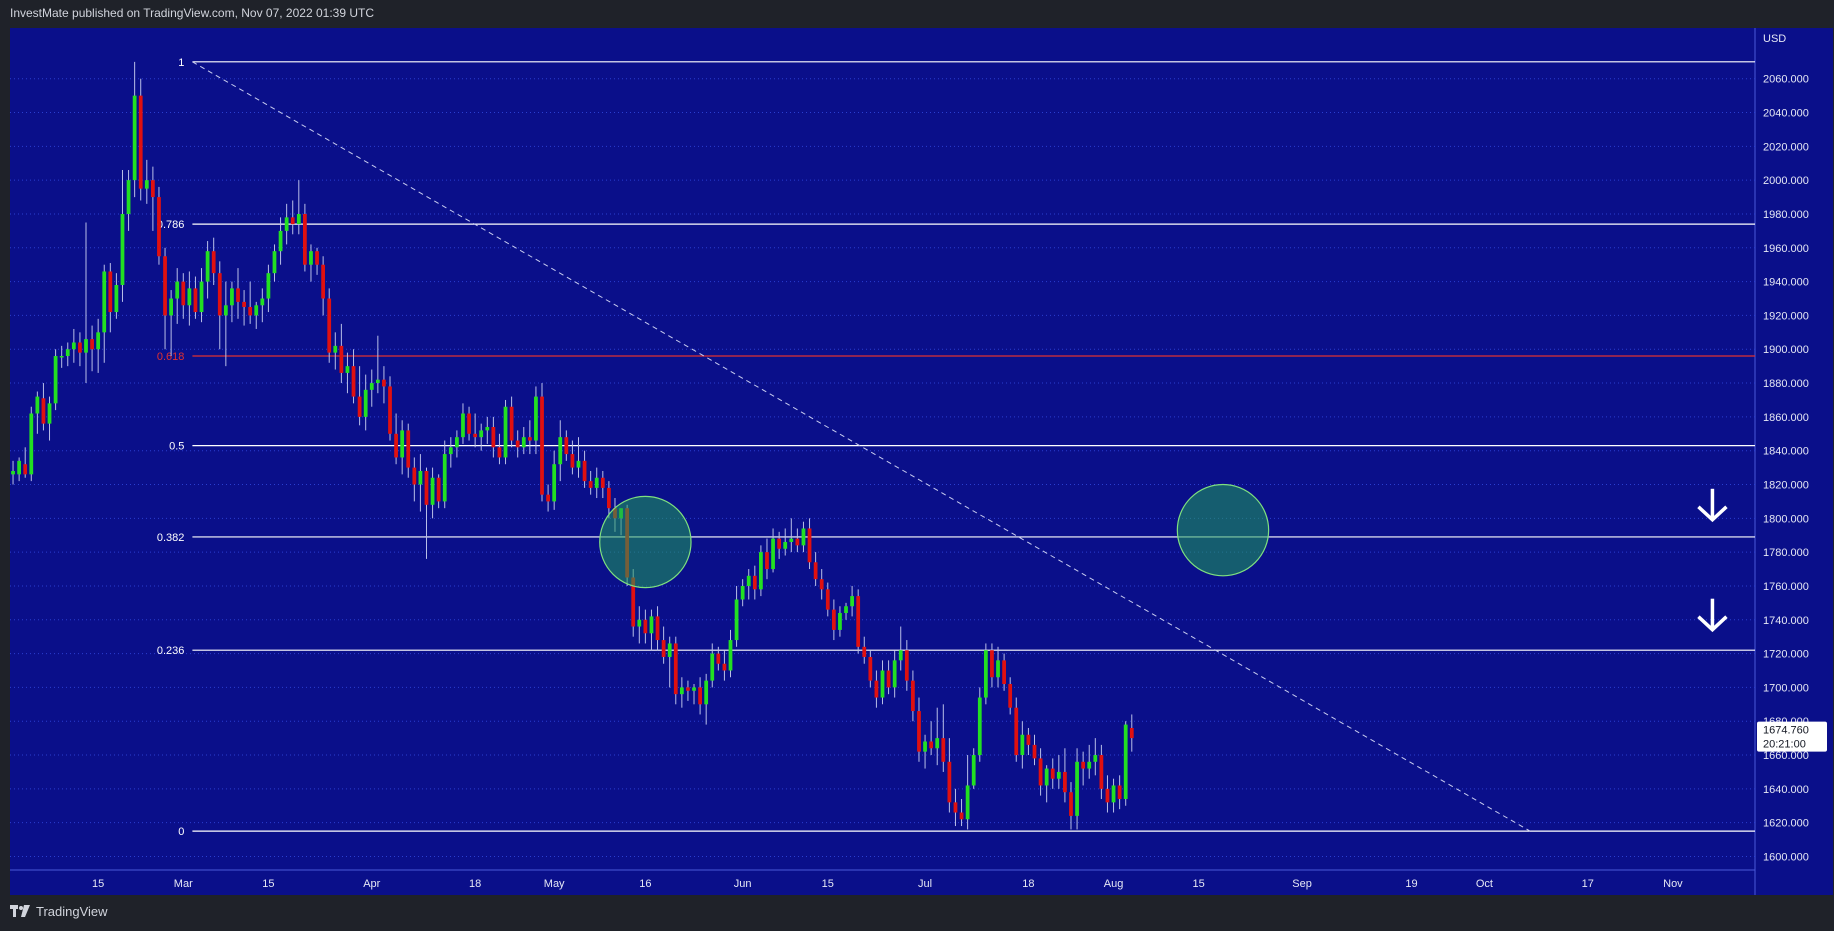 Image resolution: width=1834 pixels, height=931 pixels. What do you see at coordinates (1786, 587) in the screenshot?
I see `price-tick-label: 1760.000` at bounding box center [1786, 587].